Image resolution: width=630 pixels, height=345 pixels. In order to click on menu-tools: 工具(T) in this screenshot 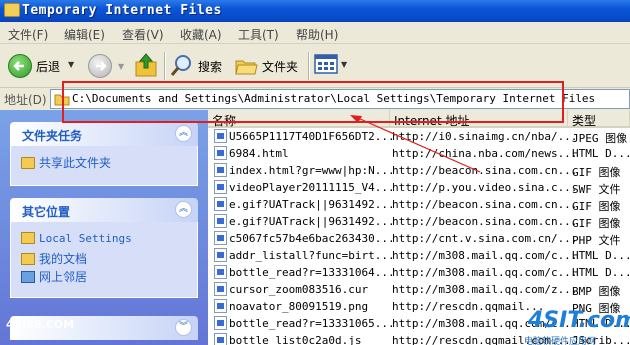, I will do `click(258, 34)`.